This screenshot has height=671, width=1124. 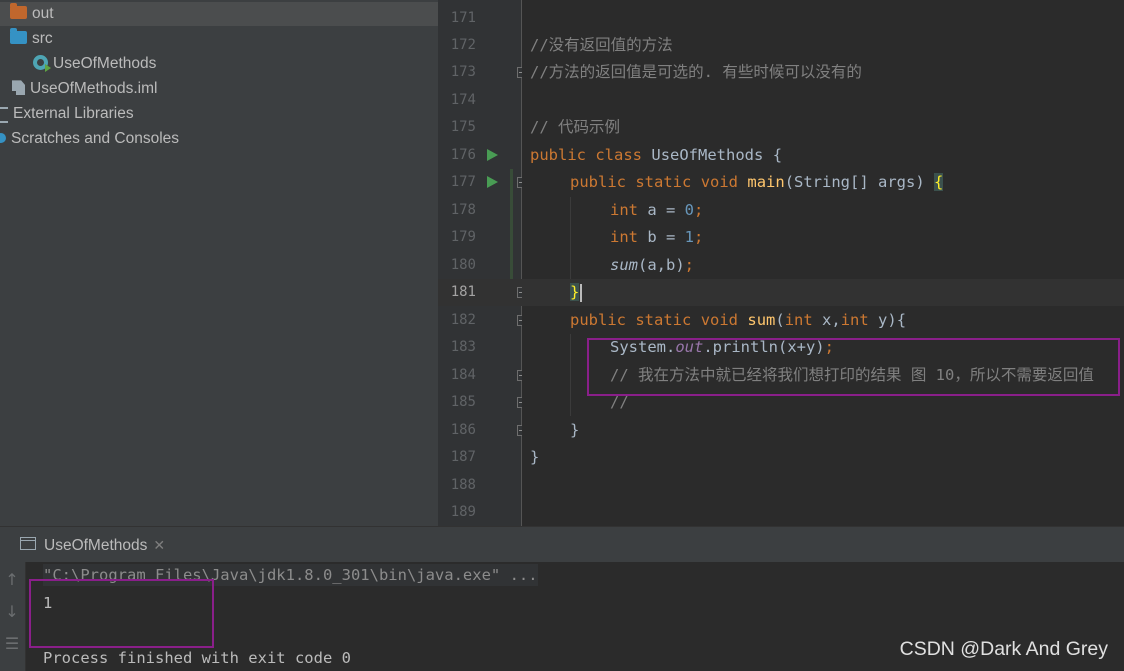 What do you see at coordinates (575, 430) in the screenshot?
I see `code-line-sum-close: }` at bounding box center [575, 430].